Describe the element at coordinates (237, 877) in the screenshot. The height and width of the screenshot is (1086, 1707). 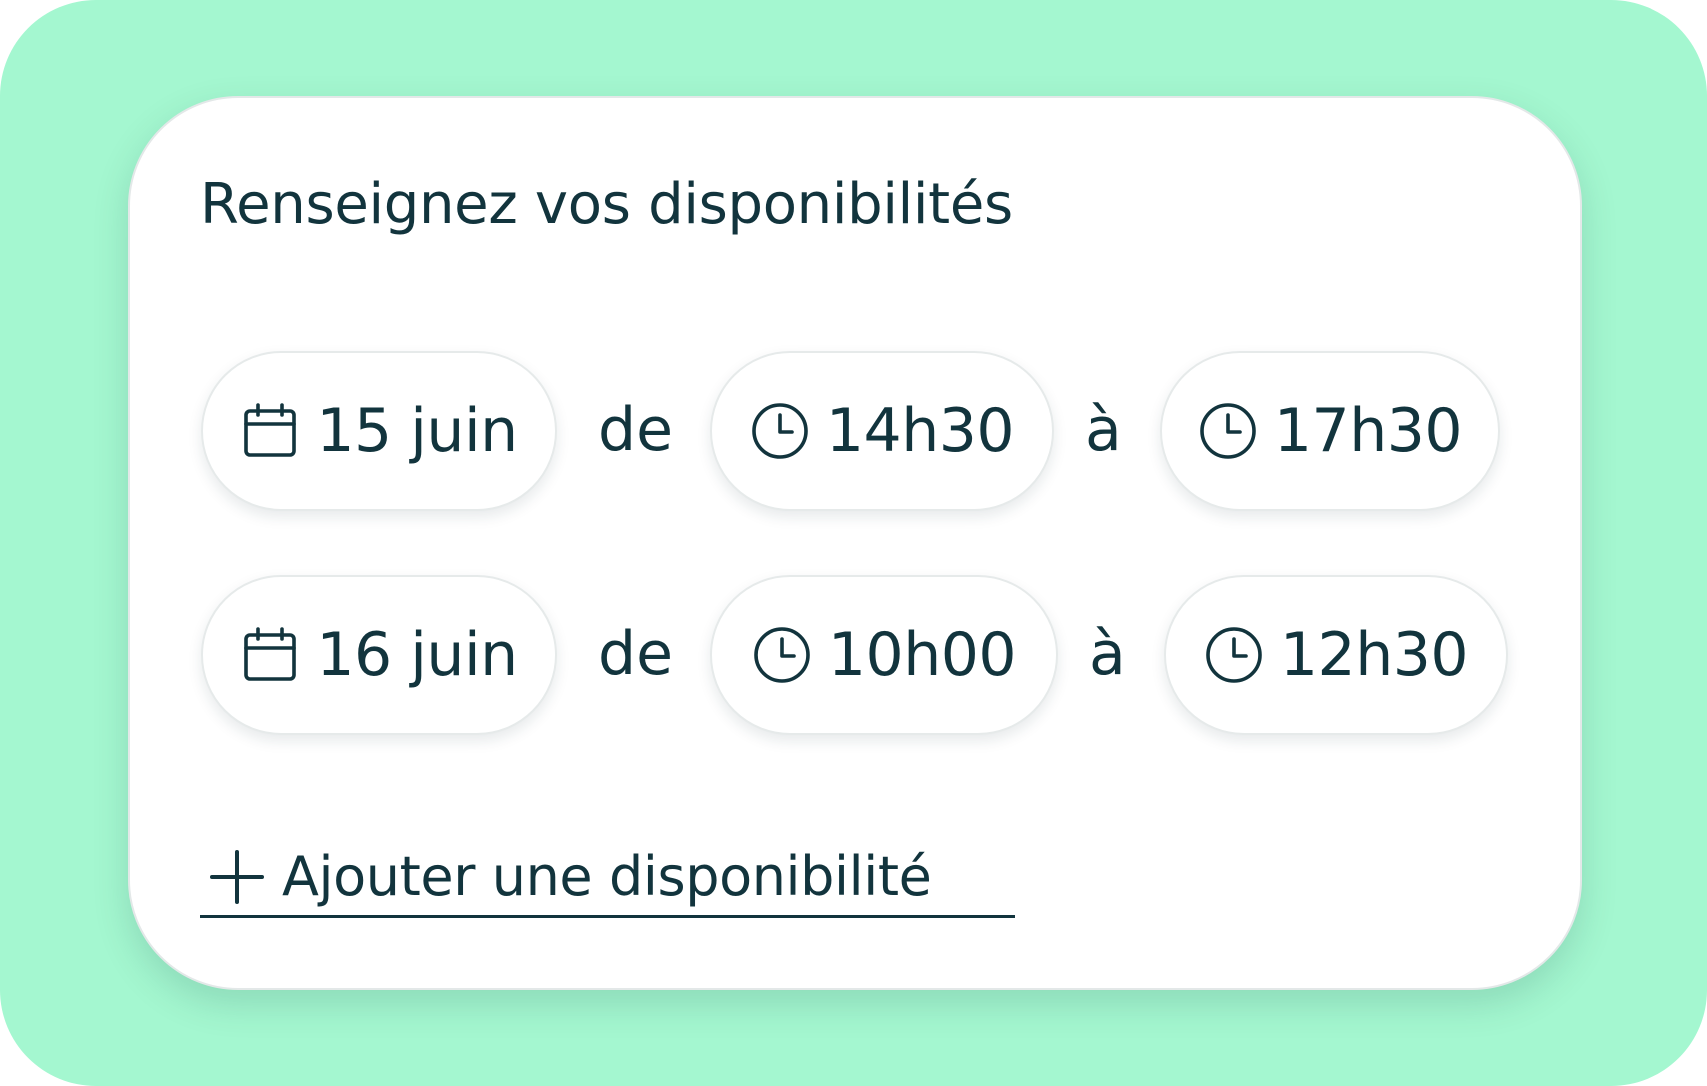
I see `plus-icon` at that location.